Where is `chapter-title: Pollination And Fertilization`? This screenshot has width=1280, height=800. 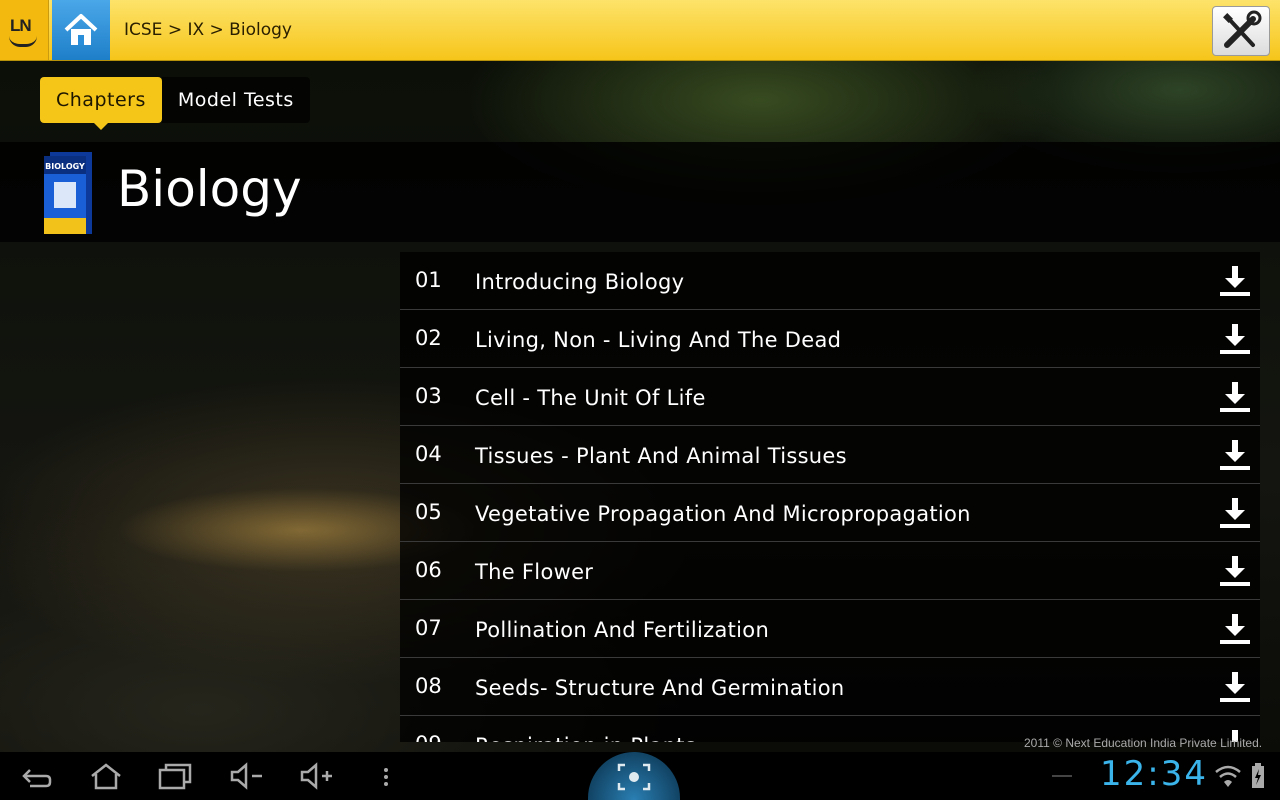
chapter-title: Pollination And Fertilization is located at coordinates (622, 630).